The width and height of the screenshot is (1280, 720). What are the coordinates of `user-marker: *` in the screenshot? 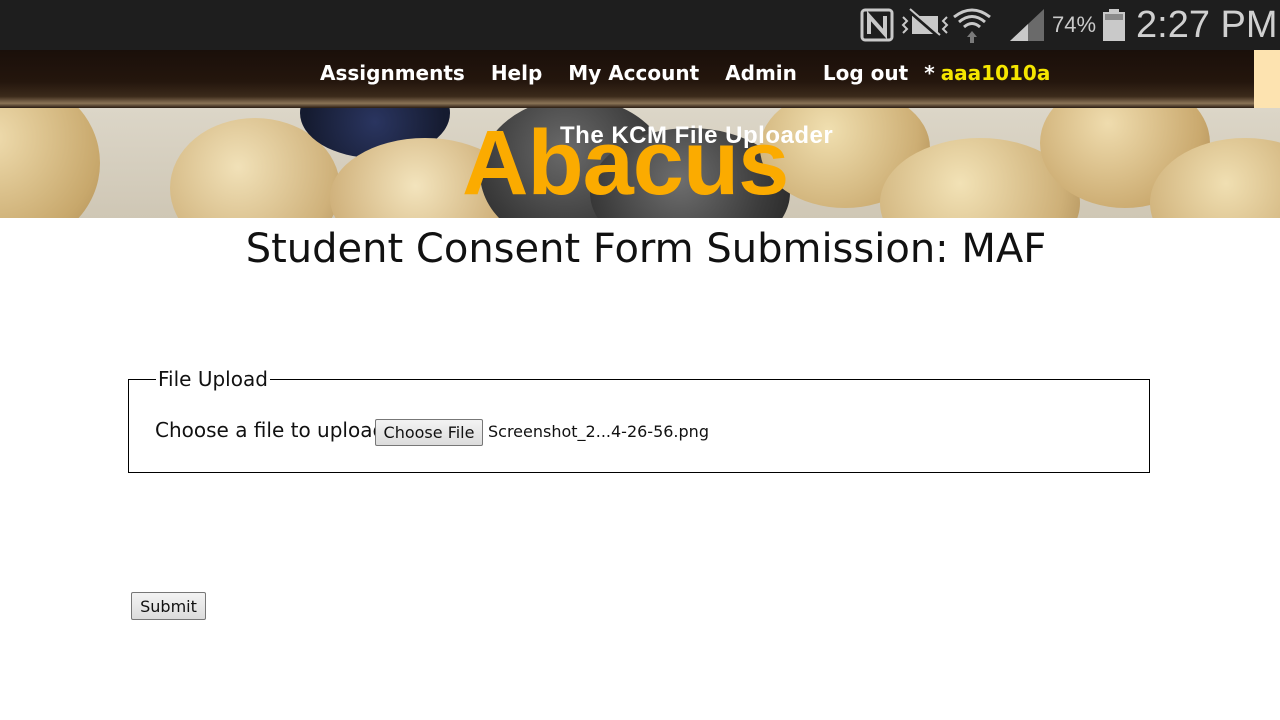 It's located at (929, 73).